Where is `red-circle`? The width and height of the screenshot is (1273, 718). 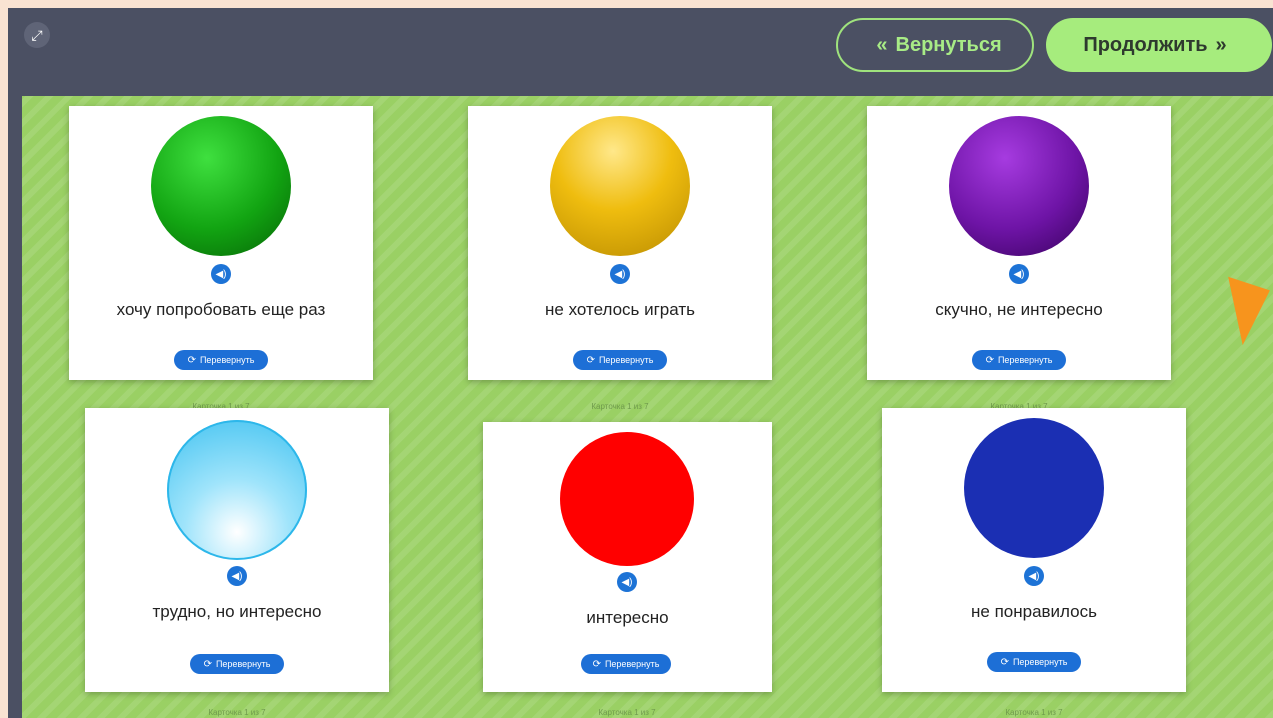
red-circle is located at coordinates (627, 499).